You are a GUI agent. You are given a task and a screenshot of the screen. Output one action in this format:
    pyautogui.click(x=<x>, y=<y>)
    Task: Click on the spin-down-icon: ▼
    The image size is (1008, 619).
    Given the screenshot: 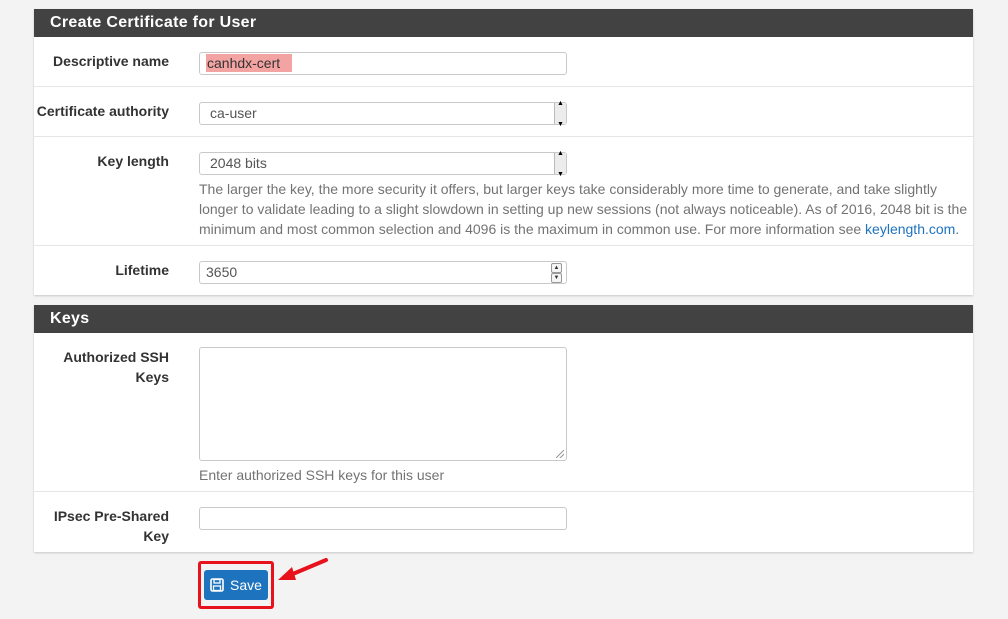 What is the action you would take?
    pyautogui.click(x=556, y=278)
    